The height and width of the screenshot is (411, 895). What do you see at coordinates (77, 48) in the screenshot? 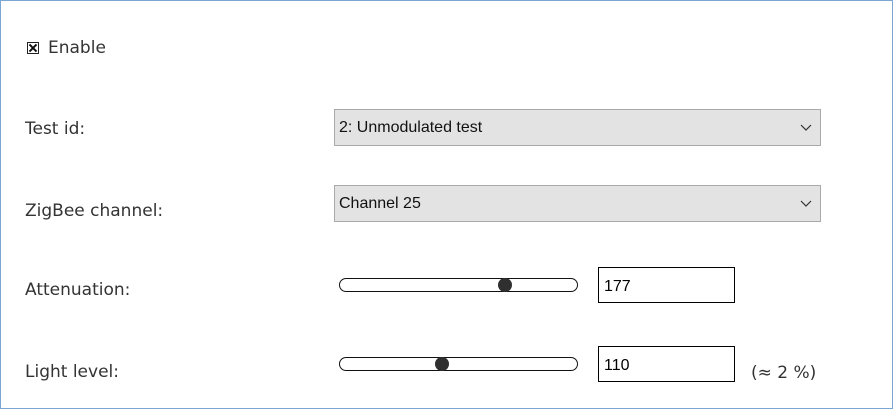
I see `enable-label: Enable` at bounding box center [77, 48].